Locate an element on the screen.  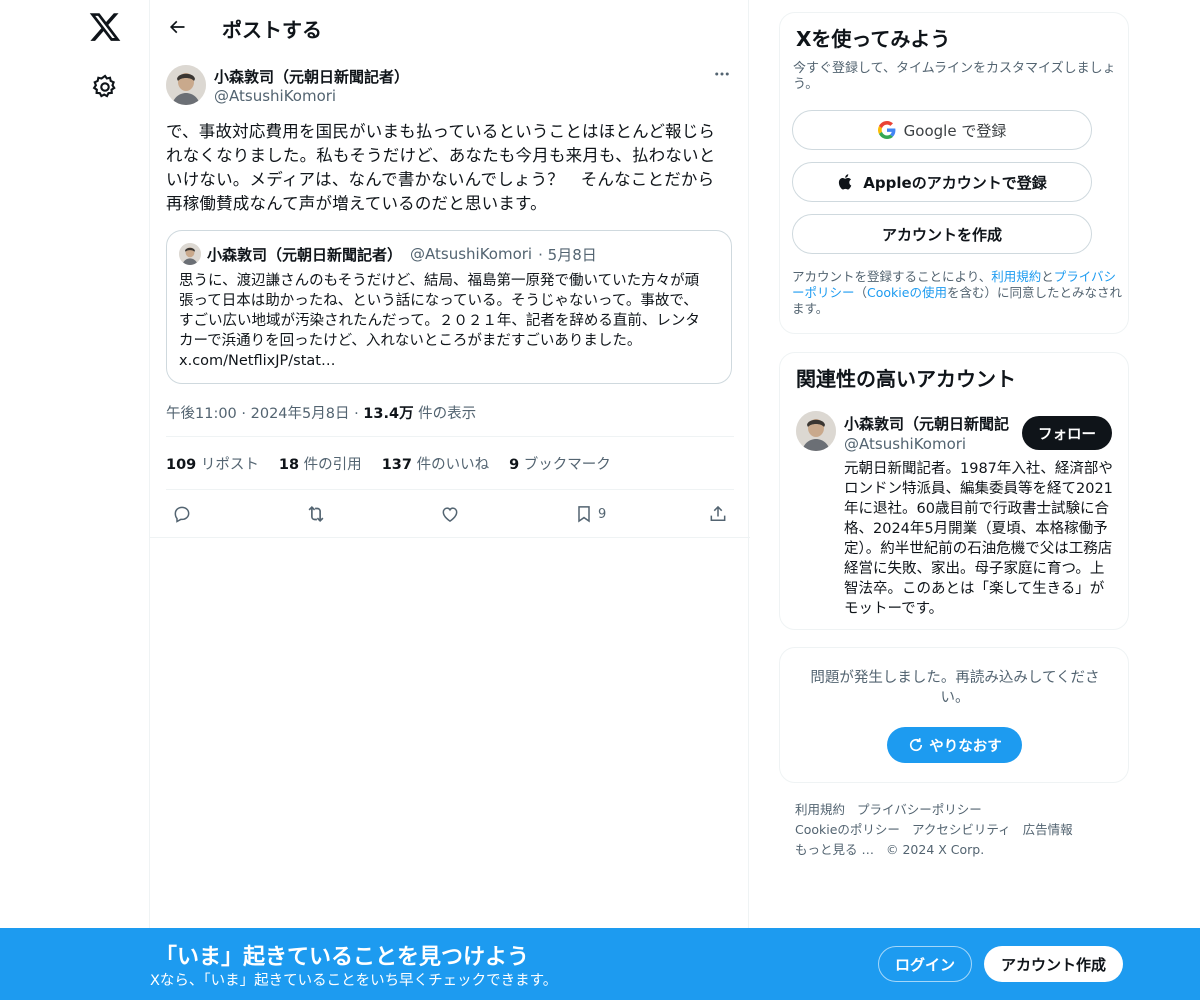
post-time: 午後11:00 · 2024年5月8日 · is located at coordinates (264, 414).